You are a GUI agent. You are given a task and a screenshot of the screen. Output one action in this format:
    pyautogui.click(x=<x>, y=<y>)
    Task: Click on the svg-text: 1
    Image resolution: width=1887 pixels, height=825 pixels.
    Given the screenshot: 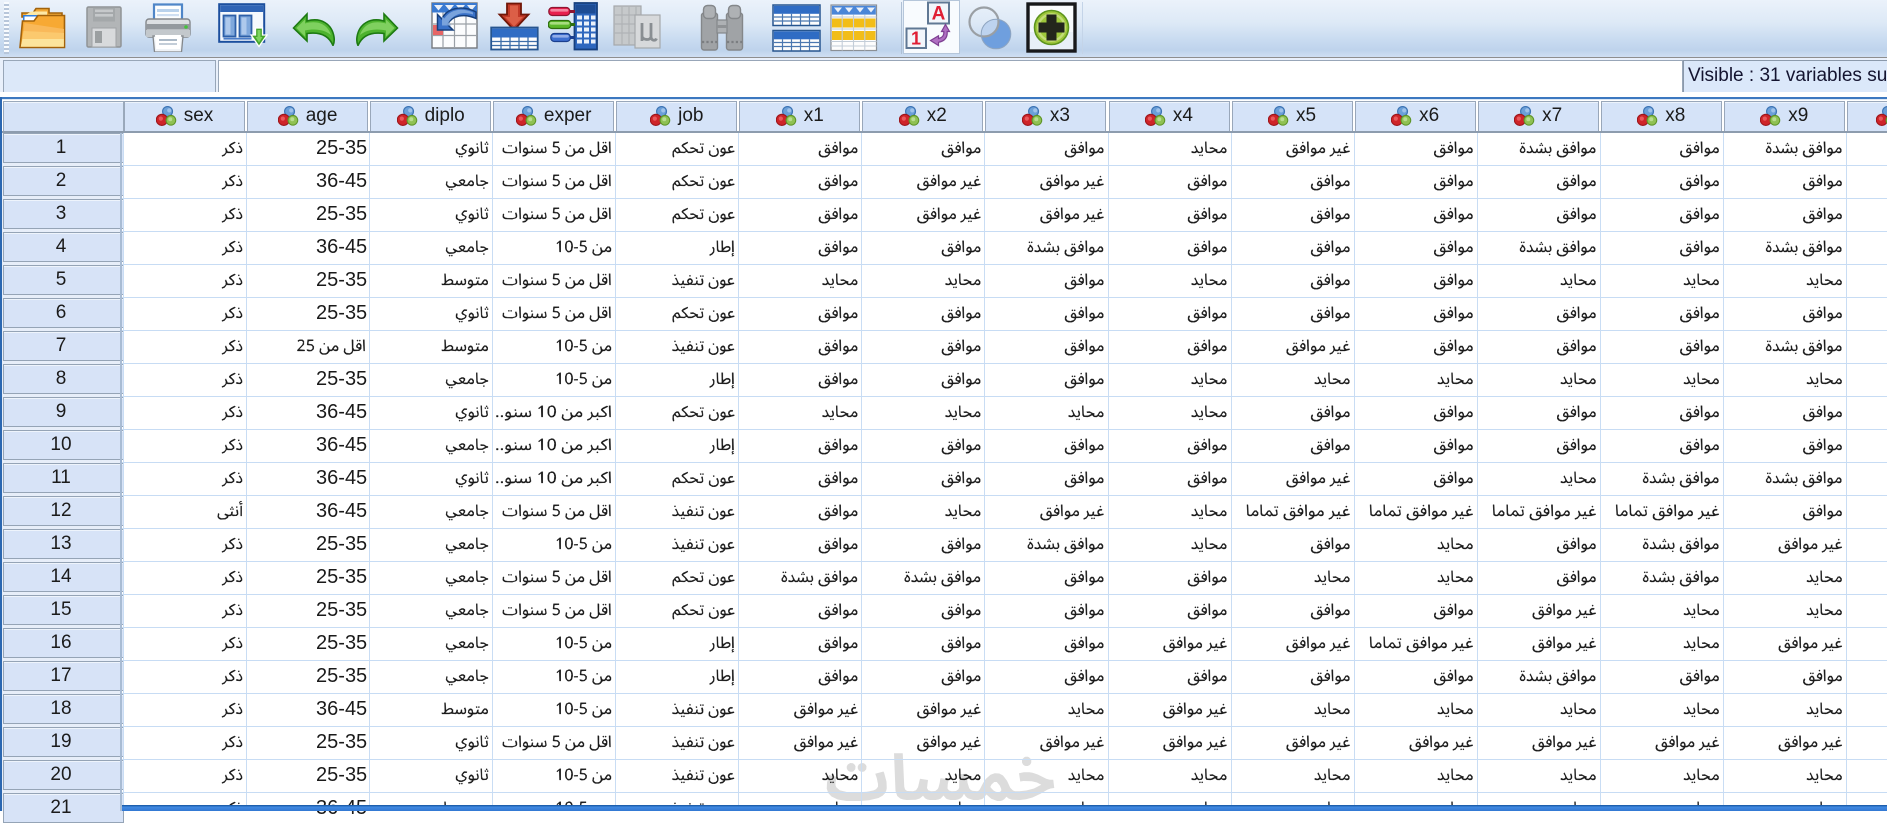 What is the action you would take?
    pyautogui.click(x=916, y=39)
    